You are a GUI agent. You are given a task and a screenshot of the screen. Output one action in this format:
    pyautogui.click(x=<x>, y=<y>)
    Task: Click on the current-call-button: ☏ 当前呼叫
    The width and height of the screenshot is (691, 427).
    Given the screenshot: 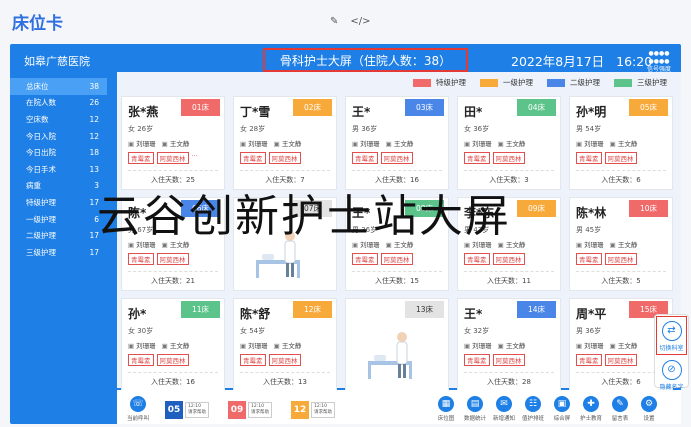 What is the action you would take?
    pyautogui.click(x=138, y=409)
    